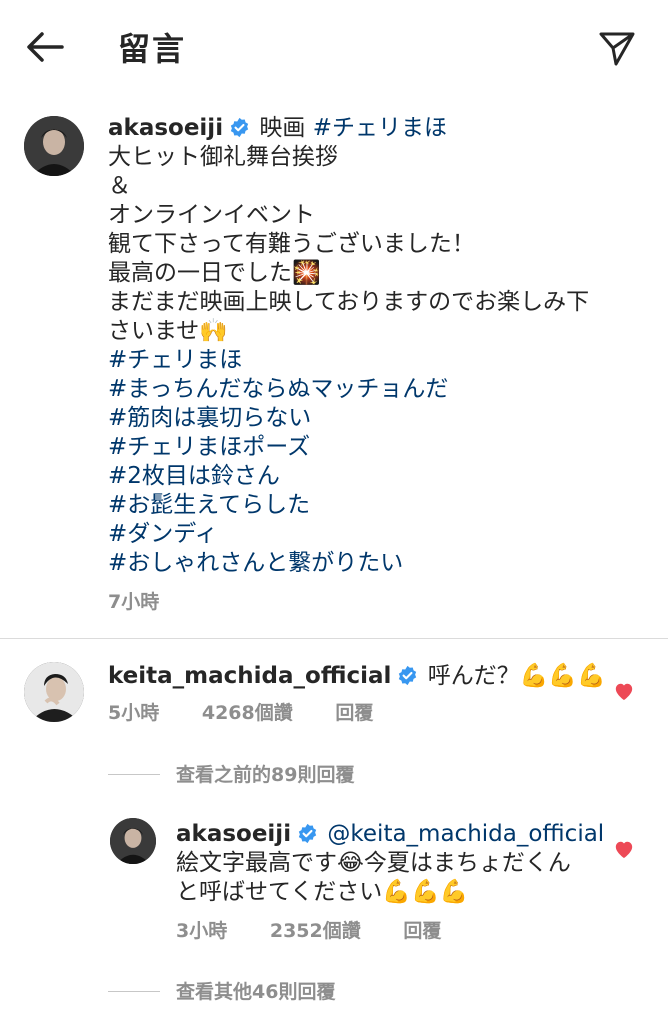 This screenshot has height=1024, width=668. I want to click on post-username: akasoeiji, so click(165, 128).